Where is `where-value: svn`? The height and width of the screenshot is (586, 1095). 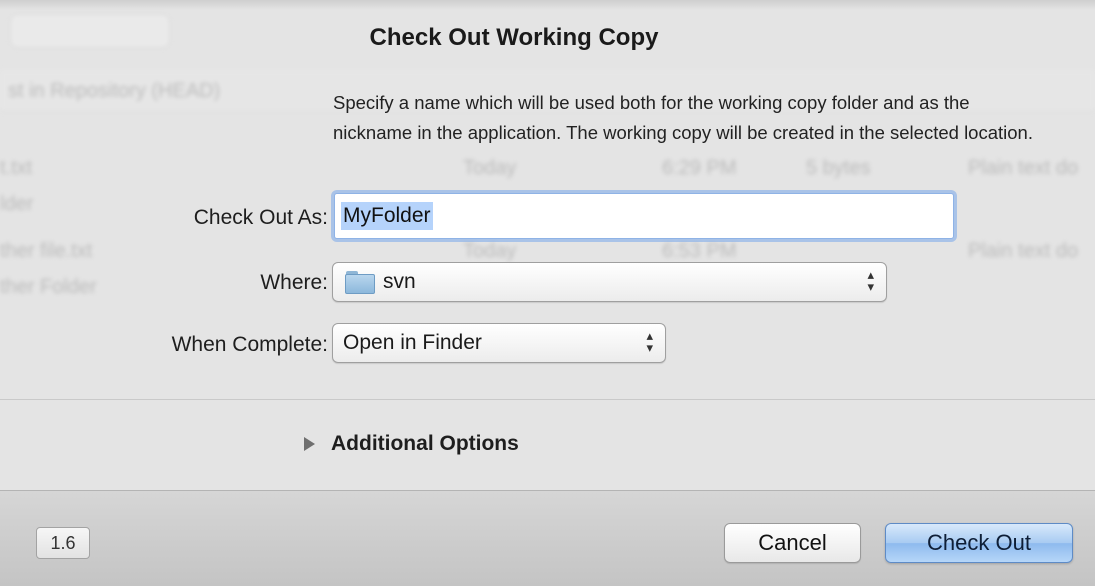
where-value: svn is located at coordinates (399, 281).